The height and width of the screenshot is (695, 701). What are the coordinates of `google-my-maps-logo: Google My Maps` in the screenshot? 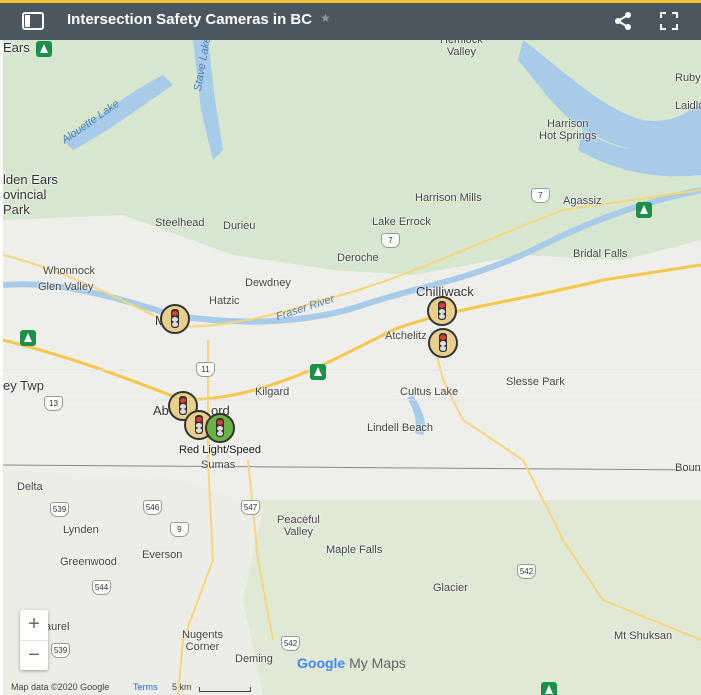 It's located at (351, 663).